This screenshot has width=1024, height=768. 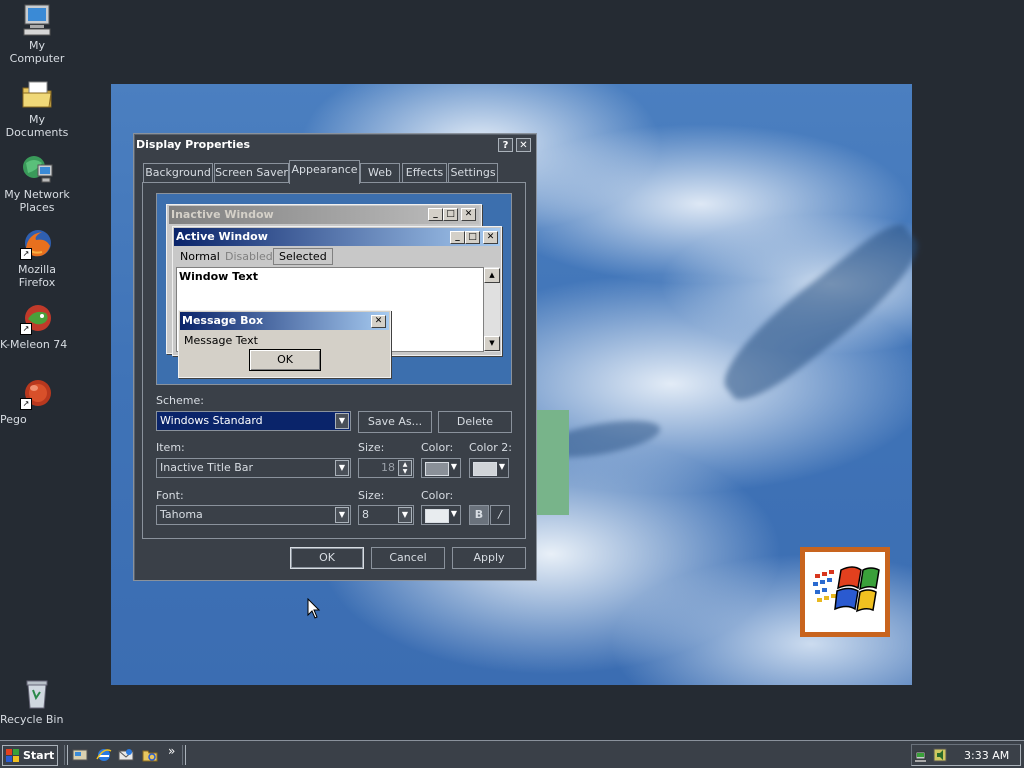 I want to click on taskbar-separator, so click(x=184, y=755).